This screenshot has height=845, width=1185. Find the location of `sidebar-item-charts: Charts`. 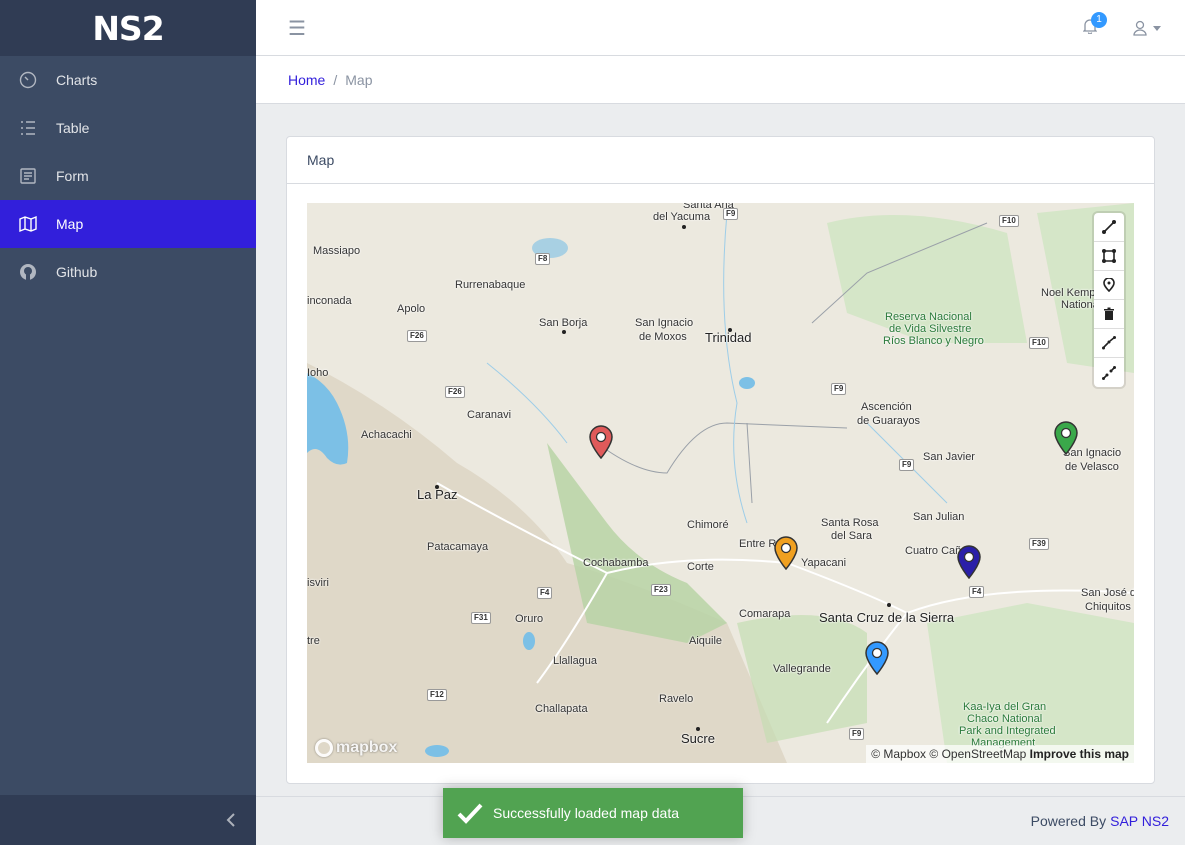

sidebar-item-charts: Charts is located at coordinates (128, 80).